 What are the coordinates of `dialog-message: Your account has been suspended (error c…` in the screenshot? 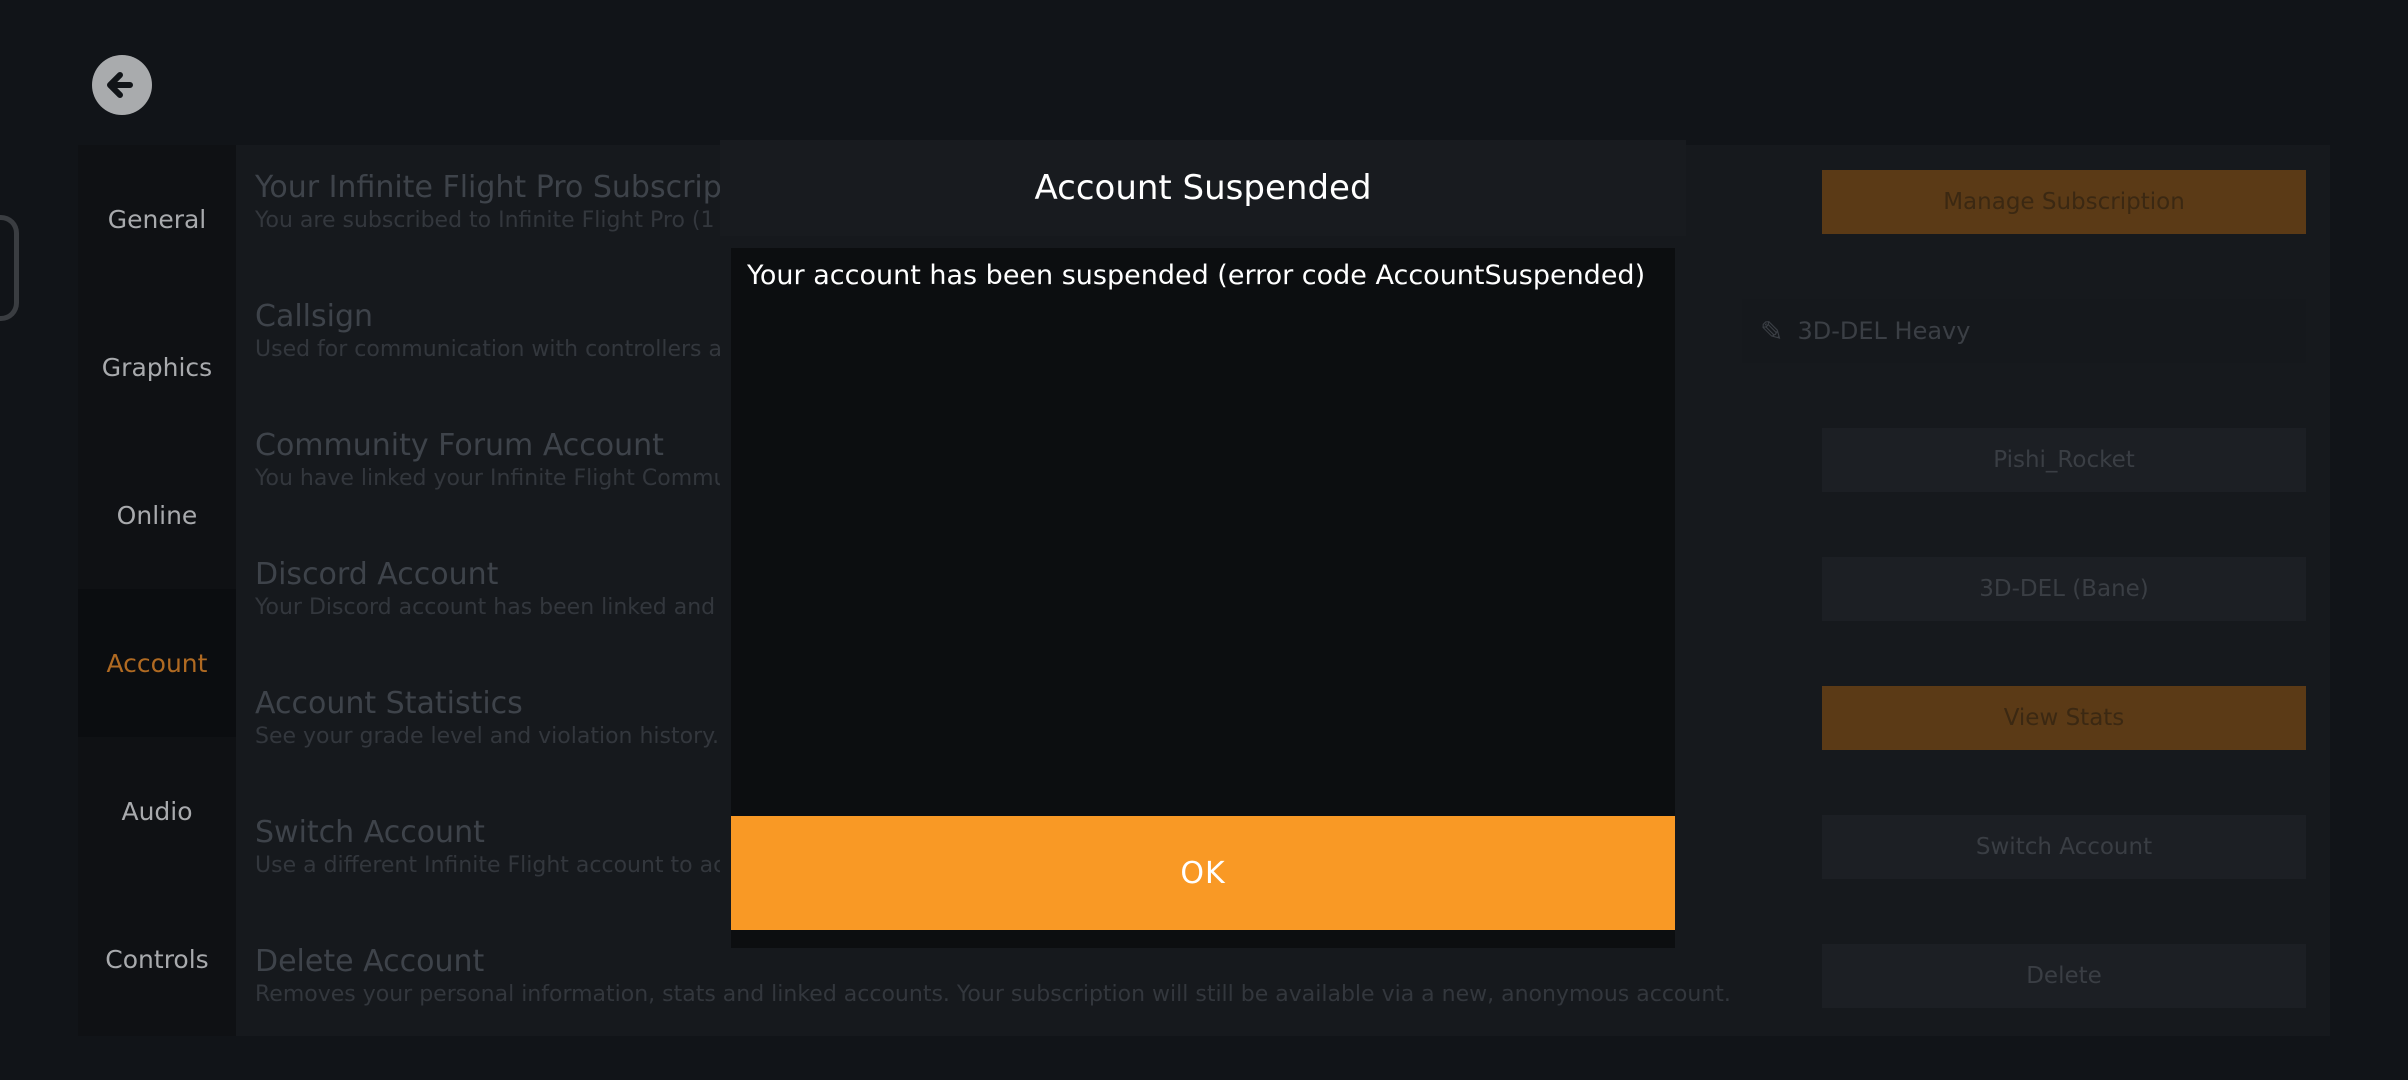 It's located at (1196, 275).